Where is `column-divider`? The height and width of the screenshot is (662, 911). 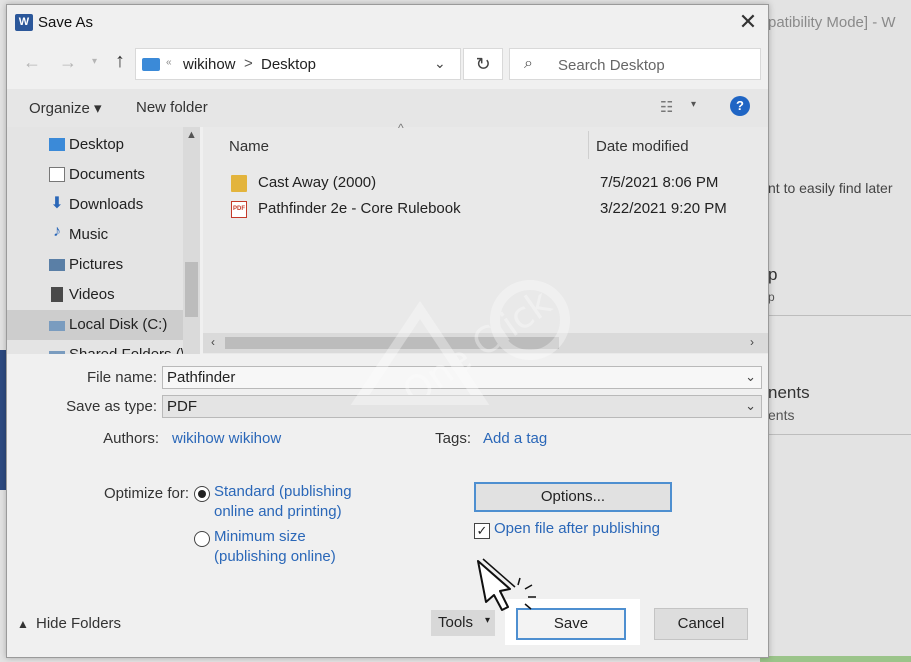 column-divider is located at coordinates (588, 145).